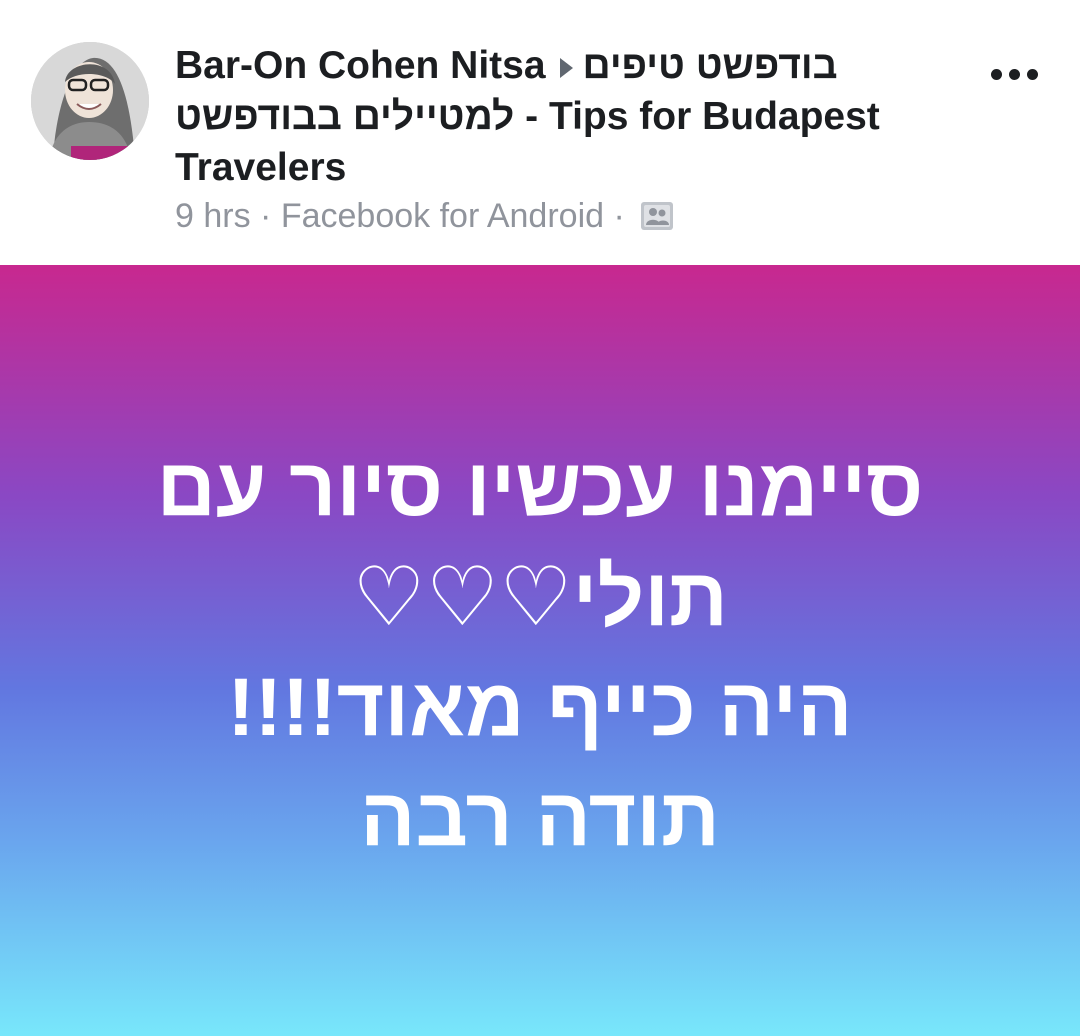  I want to click on post-text-line: היה כייף מאוד!!!!, so click(540, 707).